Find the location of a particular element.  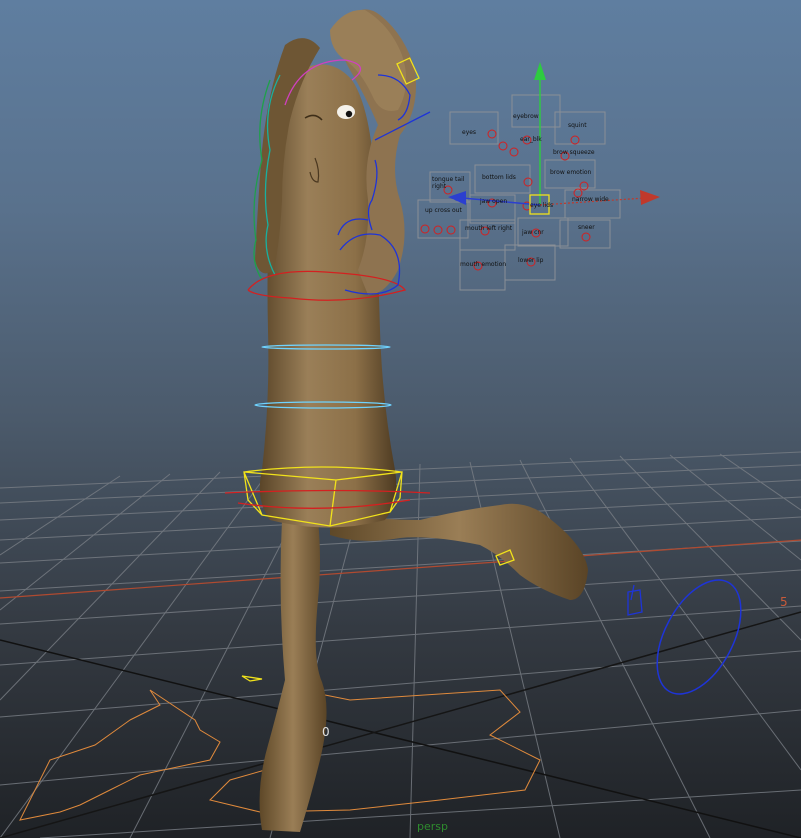

grid-origin-label: 0 is located at coordinates (326, 732).